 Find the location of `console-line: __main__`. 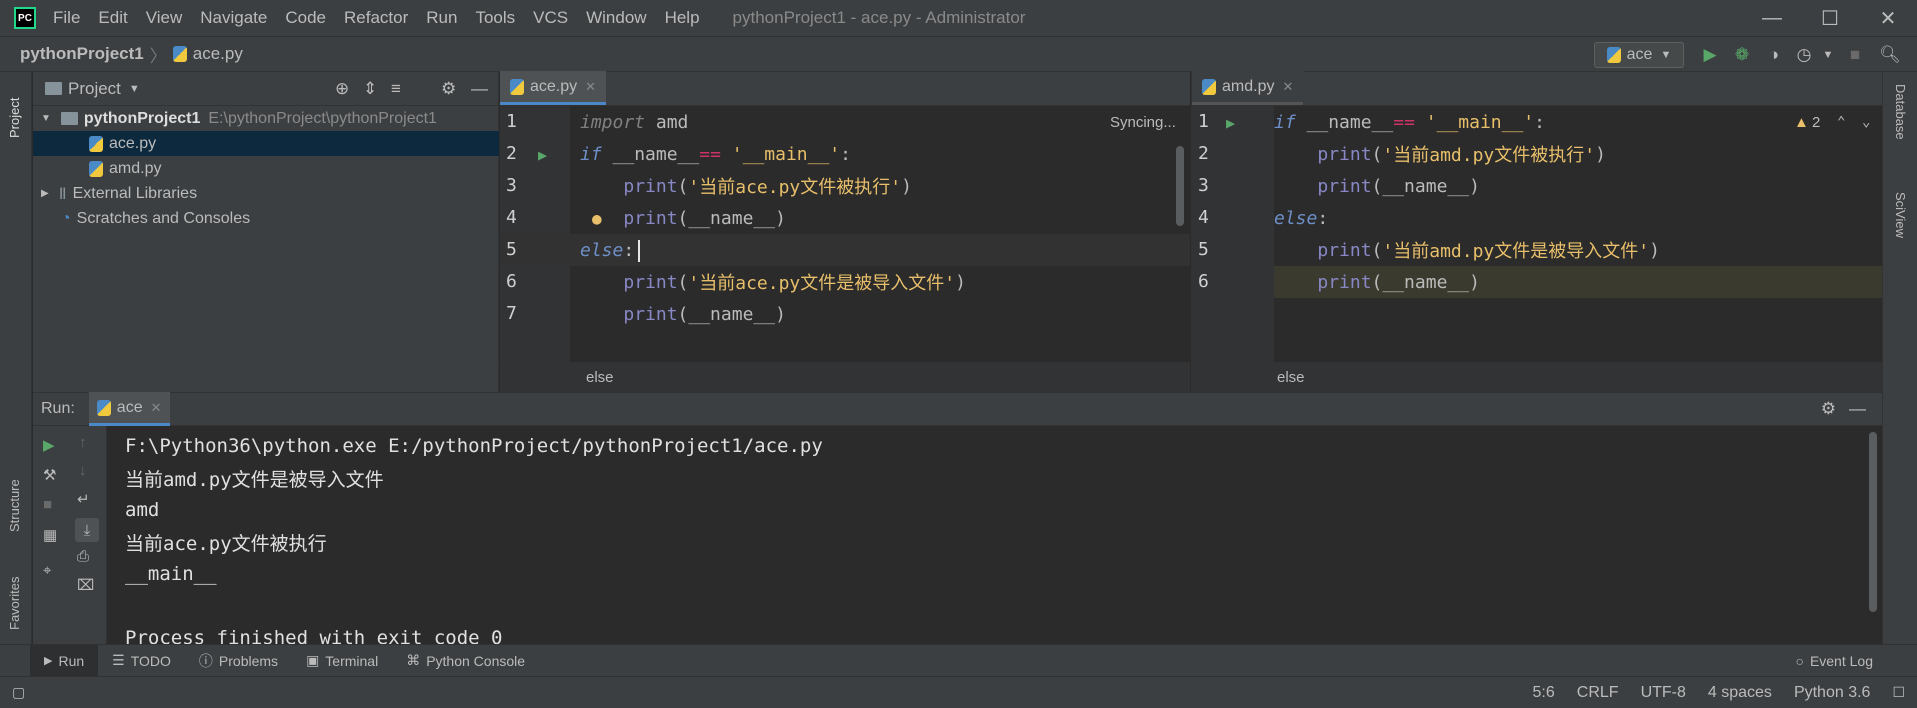

console-line: __main__ is located at coordinates (171, 574).